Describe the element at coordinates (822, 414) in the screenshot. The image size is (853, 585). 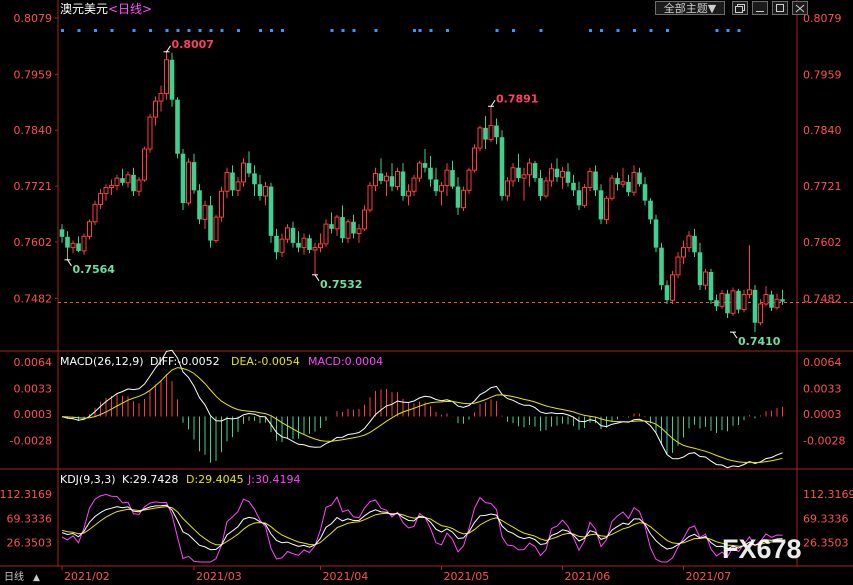
I see `macd-y-tick-right: 0.0003` at that location.